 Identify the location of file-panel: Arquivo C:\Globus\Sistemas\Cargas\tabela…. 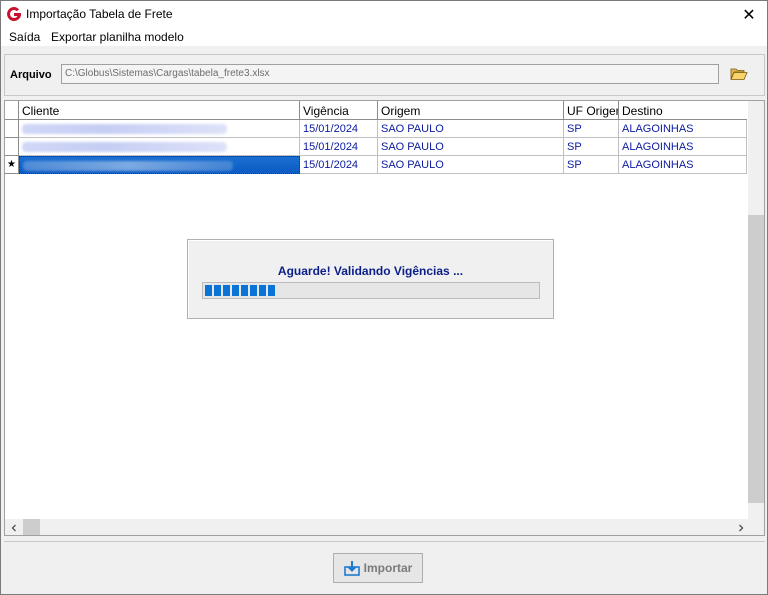
(384, 75).